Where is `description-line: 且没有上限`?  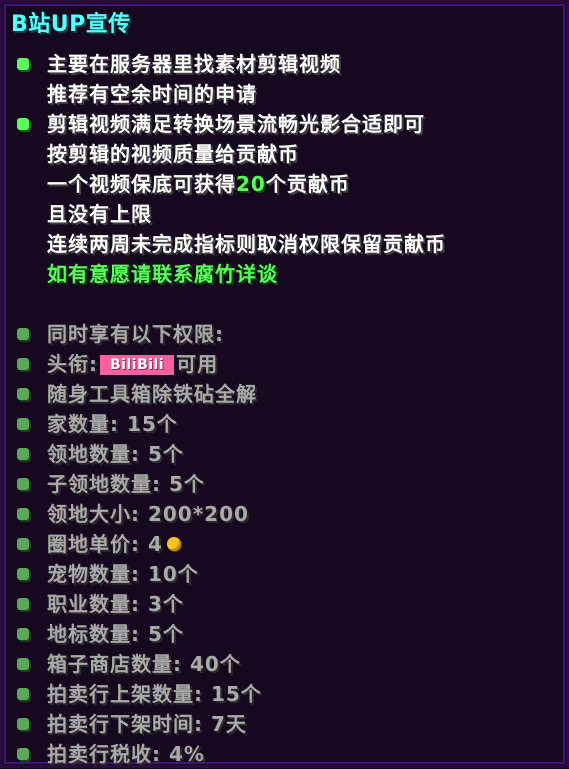
description-line: 且没有上限 is located at coordinates (99, 214).